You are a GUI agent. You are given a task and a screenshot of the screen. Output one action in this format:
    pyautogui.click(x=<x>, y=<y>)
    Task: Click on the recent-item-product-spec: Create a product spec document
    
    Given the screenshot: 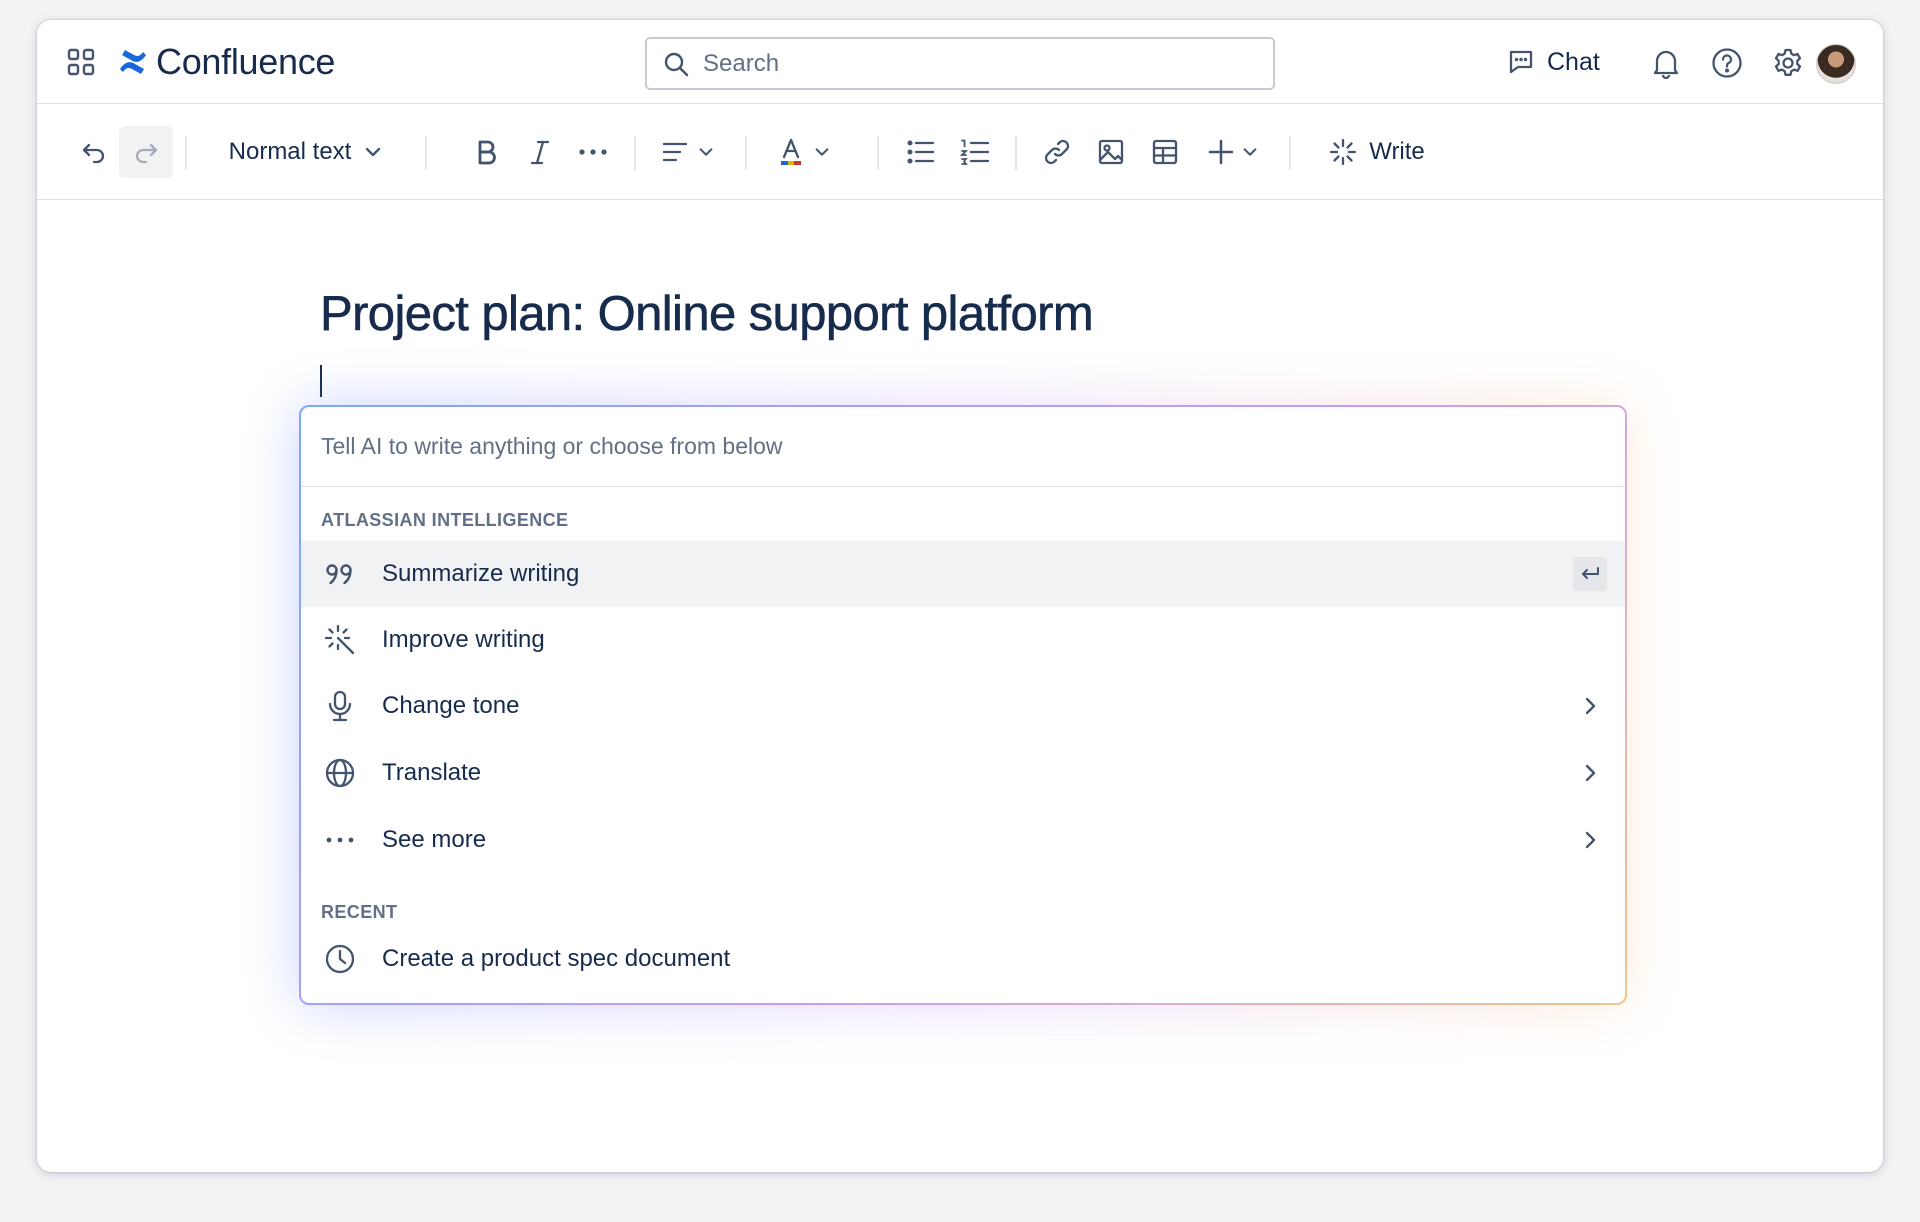 What is the action you would take?
    pyautogui.click(x=963, y=959)
    